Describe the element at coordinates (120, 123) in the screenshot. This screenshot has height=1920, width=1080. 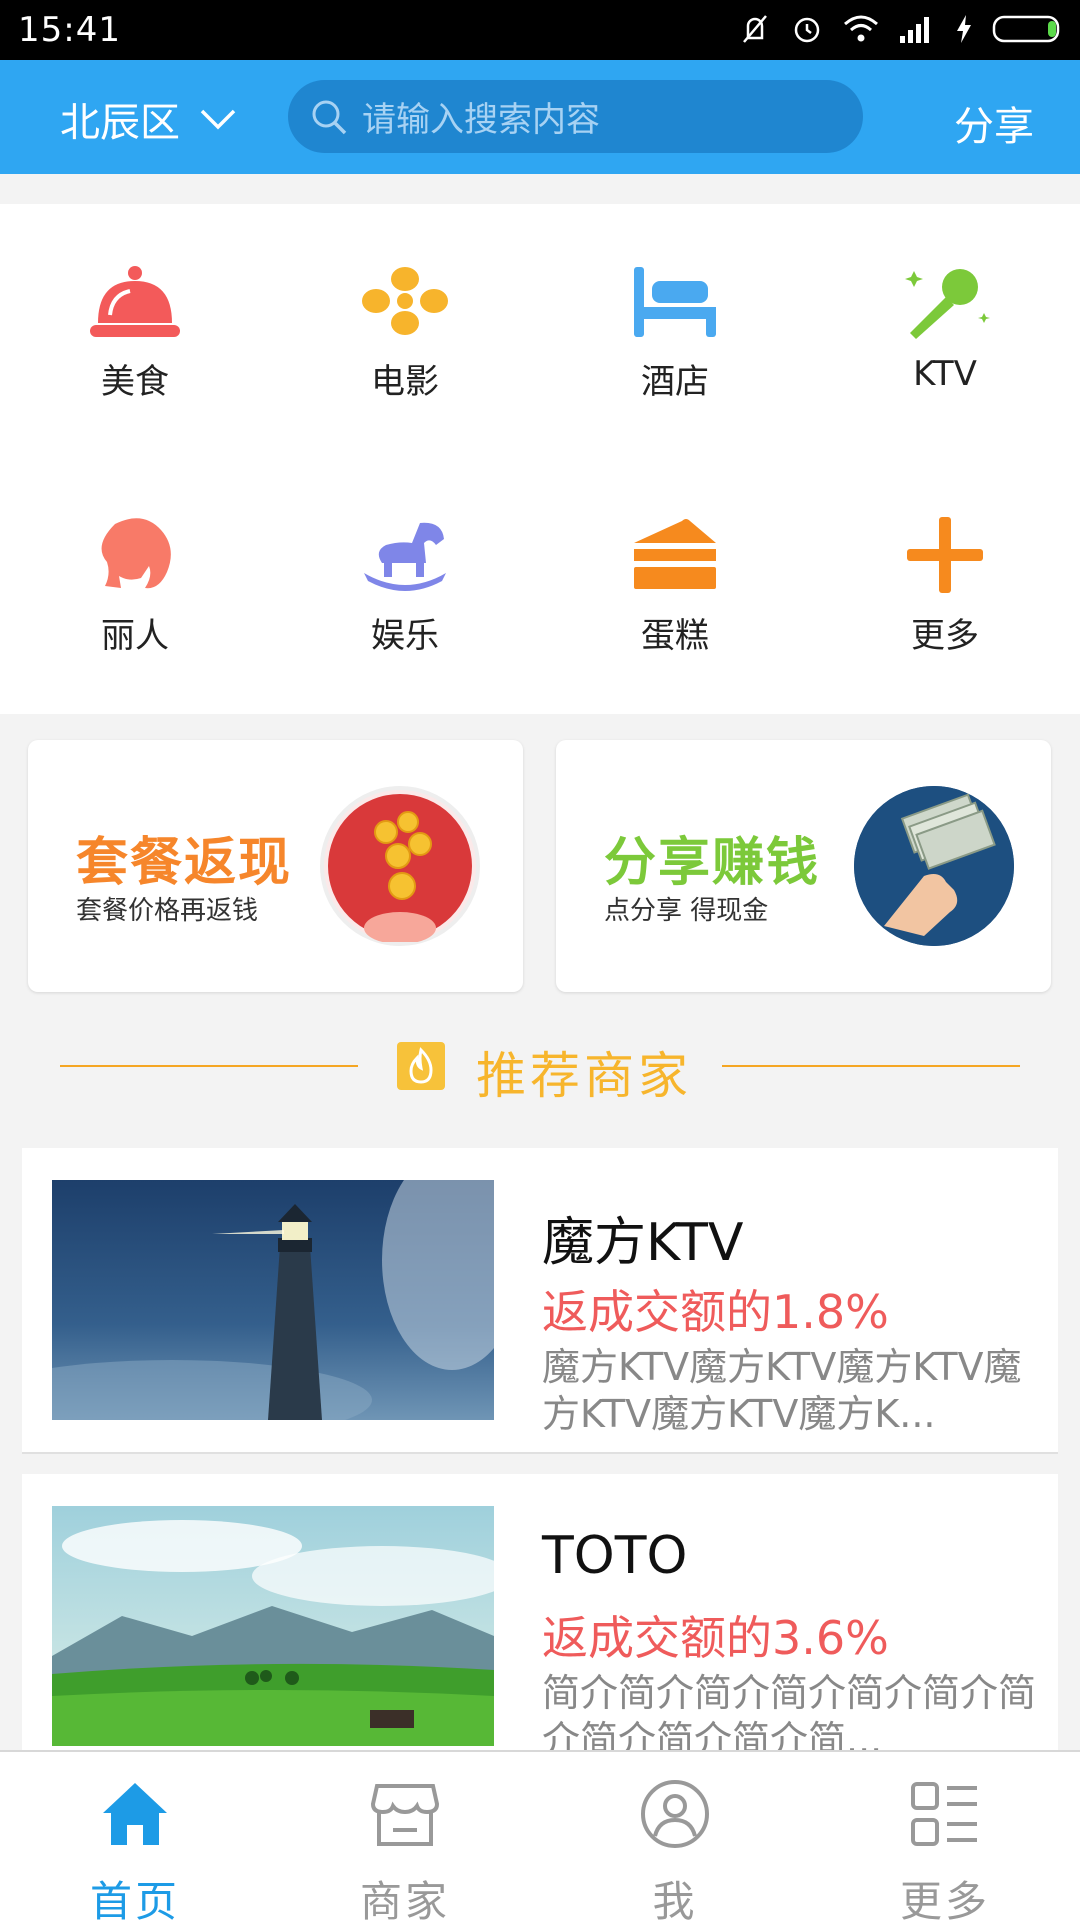
I see `district-label: 北辰区` at that location.